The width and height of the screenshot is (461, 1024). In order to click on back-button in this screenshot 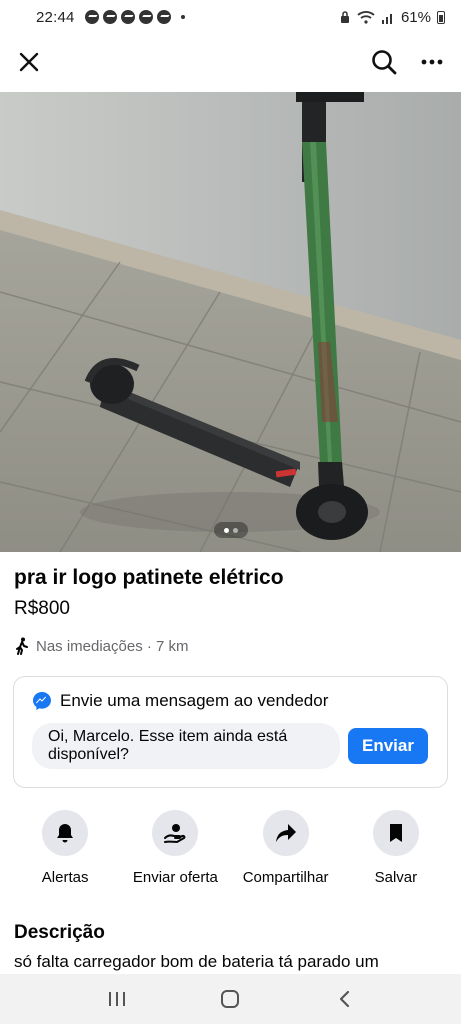, I will do `click(344, 999)`.